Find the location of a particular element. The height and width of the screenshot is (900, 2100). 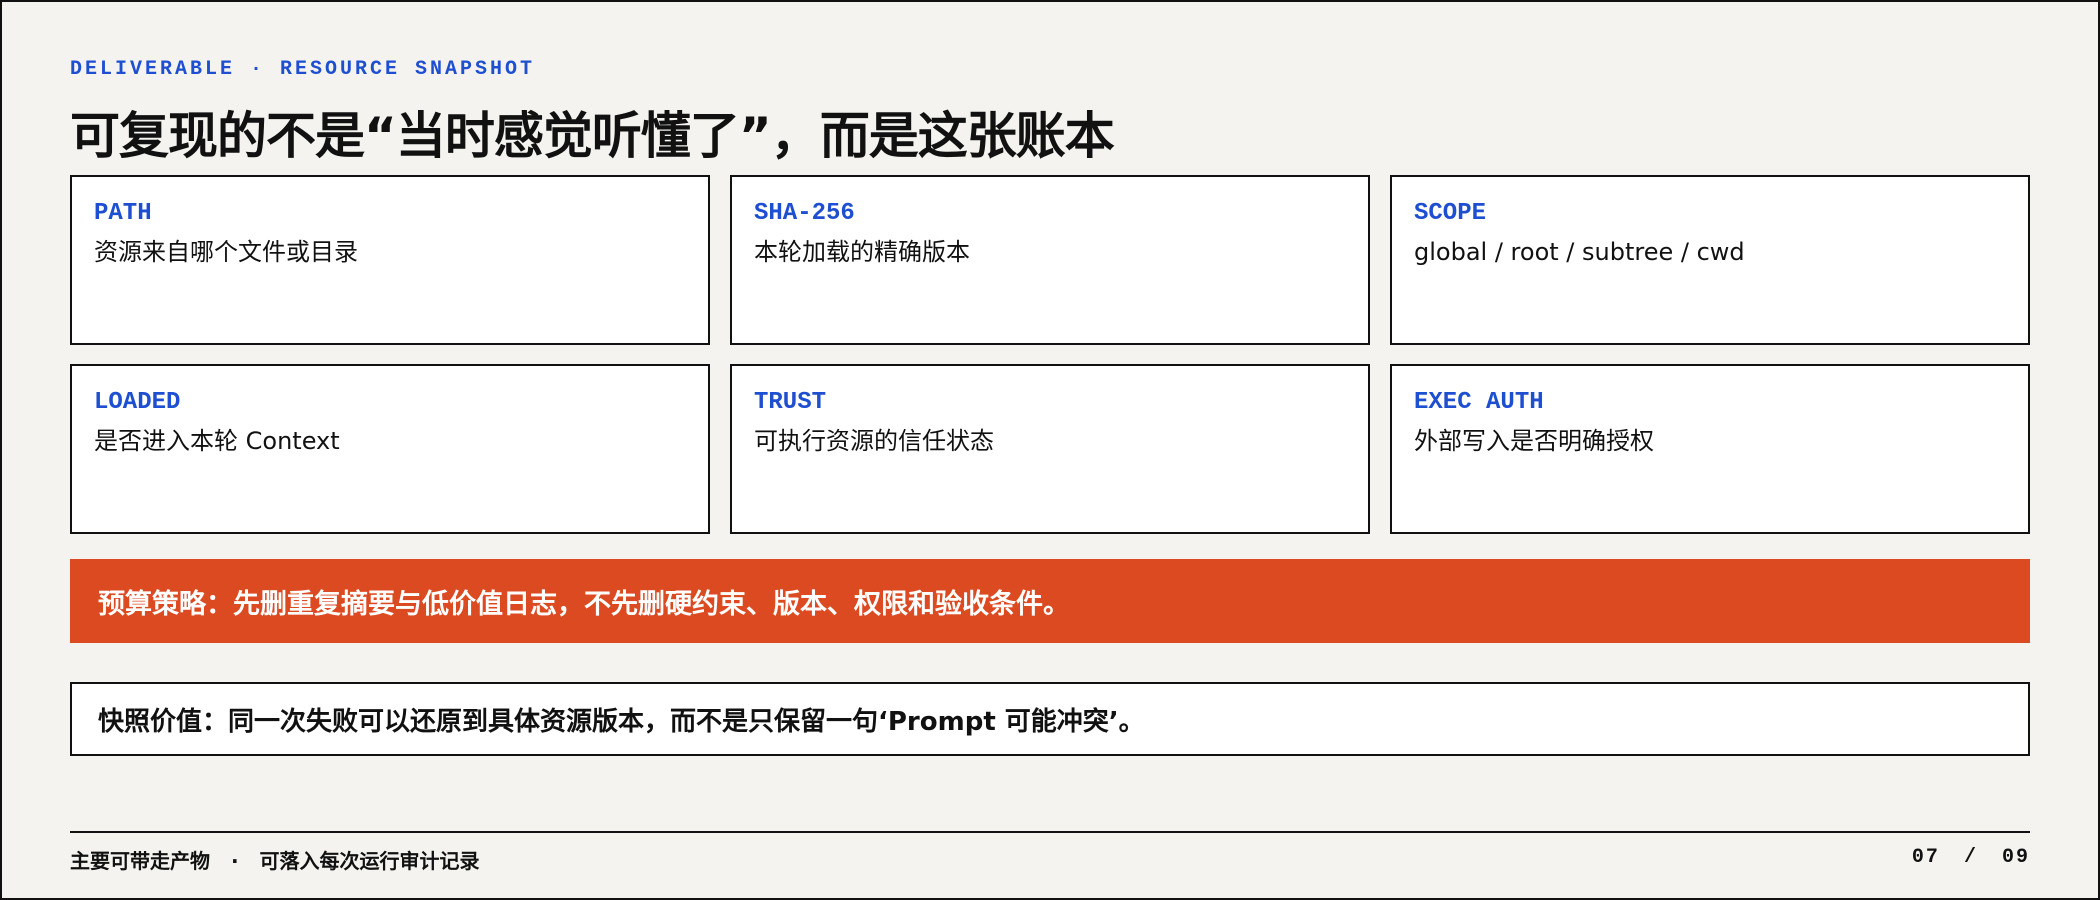

banner-text: 预算策略：先删重复摘要与低价值日志，不先删硬约束、版本、权限和验收条件。 is located at coordinates (584, 604).